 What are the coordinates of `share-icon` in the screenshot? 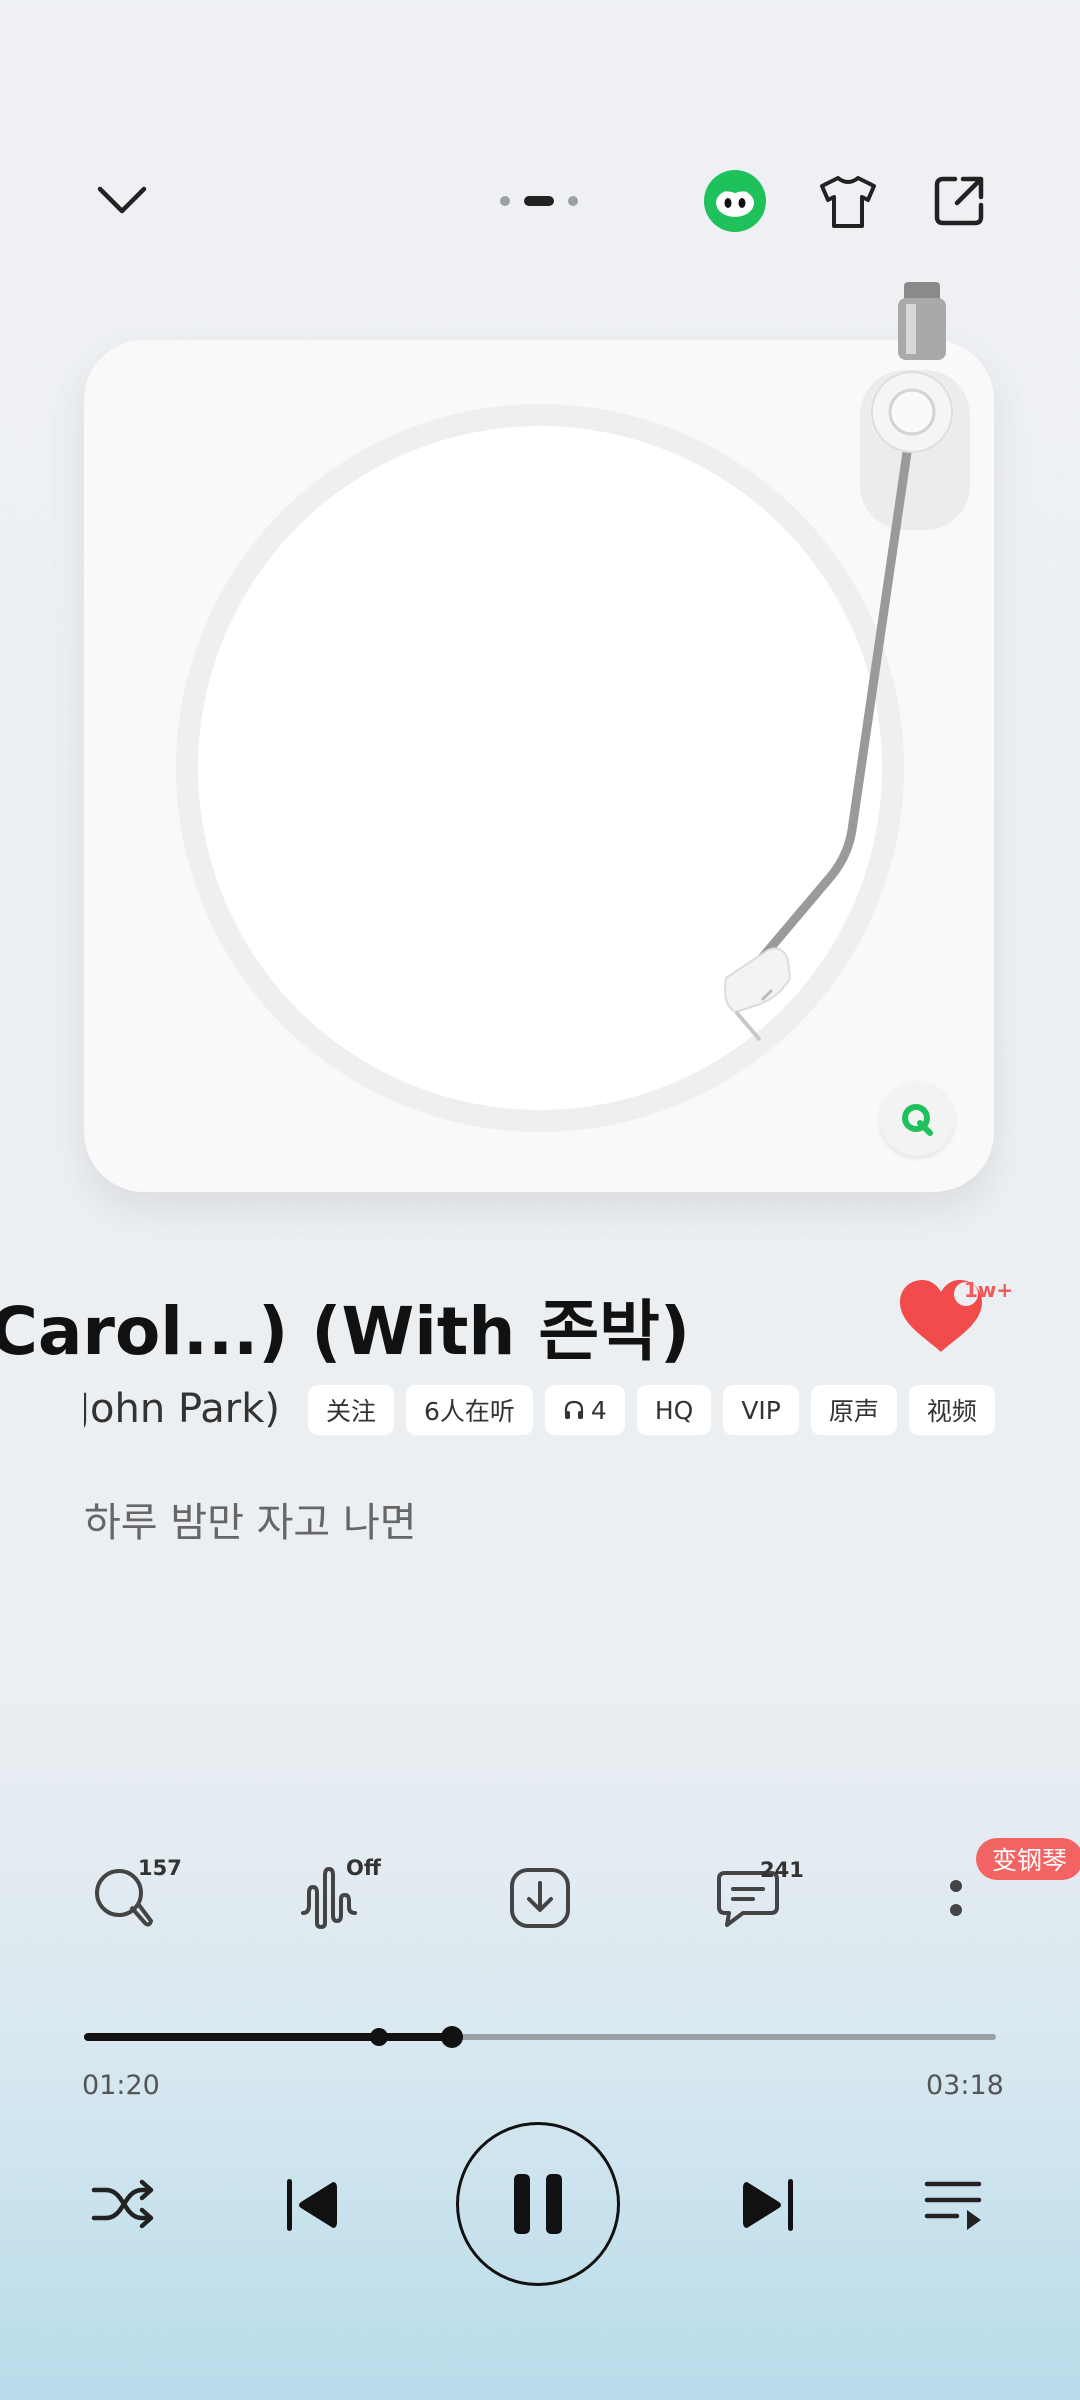 It's located at (959, 201).